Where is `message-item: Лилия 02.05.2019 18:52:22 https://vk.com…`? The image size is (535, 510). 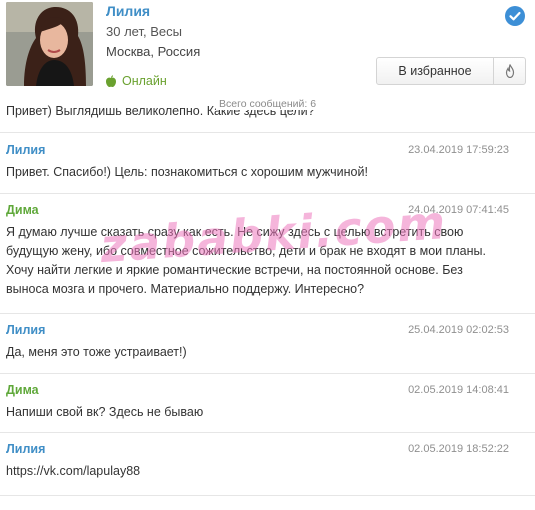 message-item: Лилия 02.05.2019 18:52:22 https://vk.com… is located at coordinates (267, 467).